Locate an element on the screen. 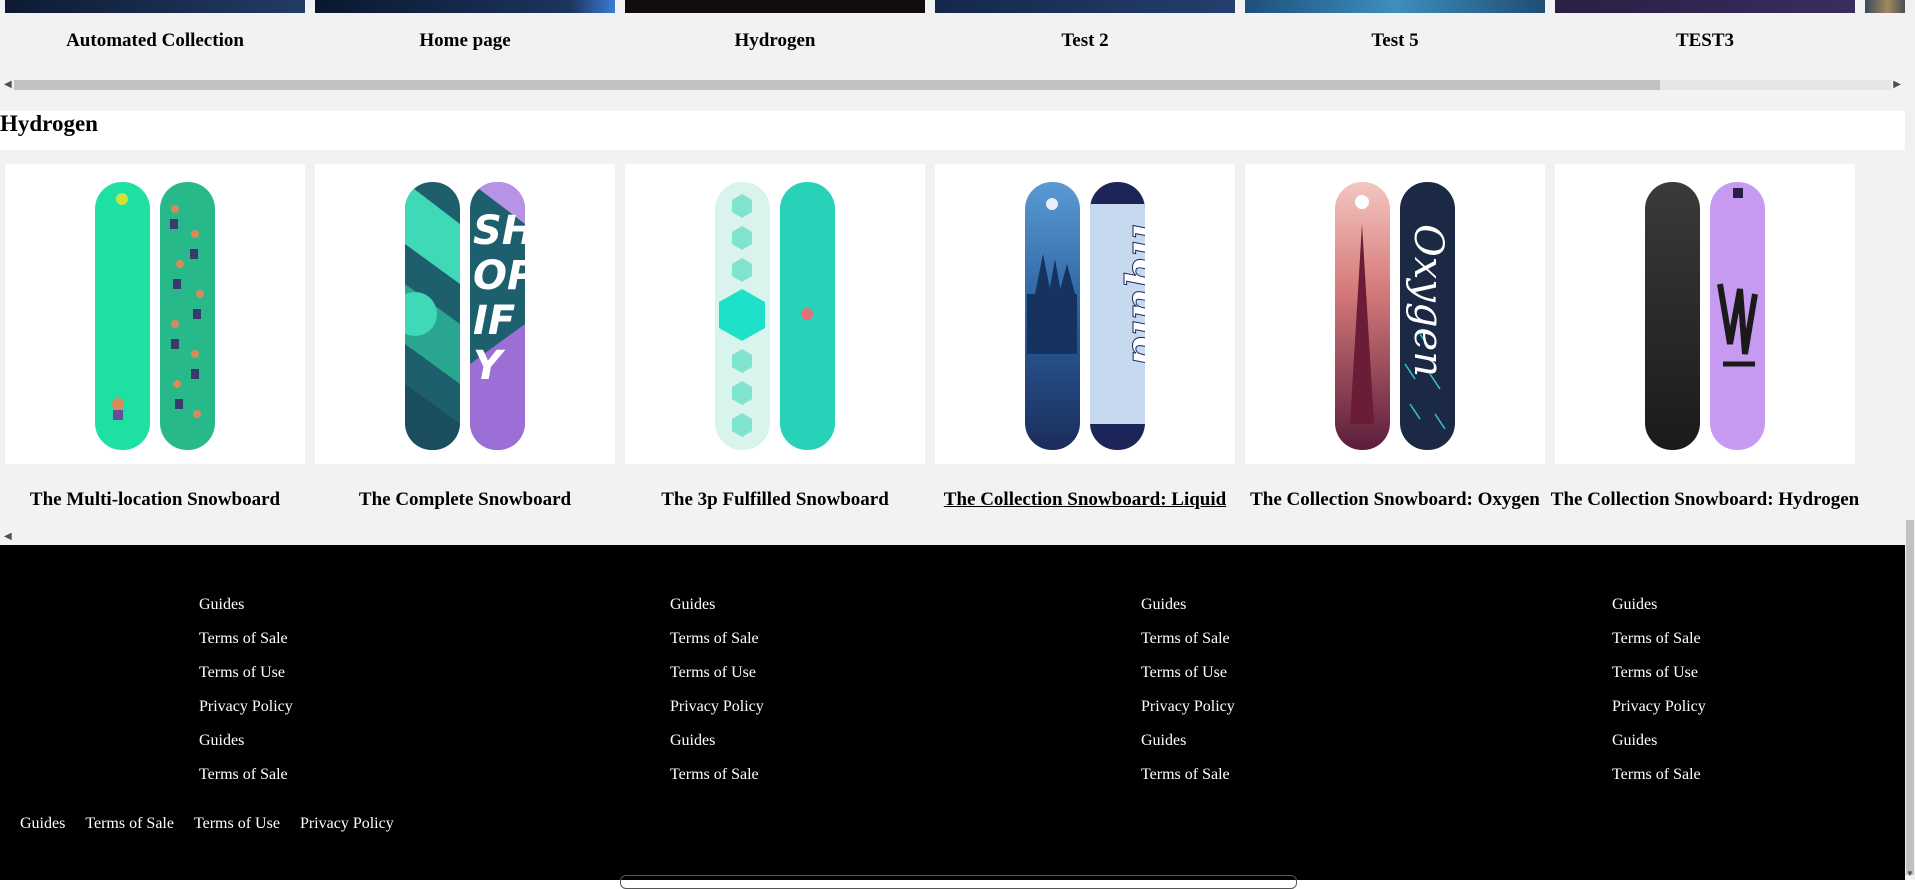  collection-title: TEST3 is located at coordinates (1705, 41).